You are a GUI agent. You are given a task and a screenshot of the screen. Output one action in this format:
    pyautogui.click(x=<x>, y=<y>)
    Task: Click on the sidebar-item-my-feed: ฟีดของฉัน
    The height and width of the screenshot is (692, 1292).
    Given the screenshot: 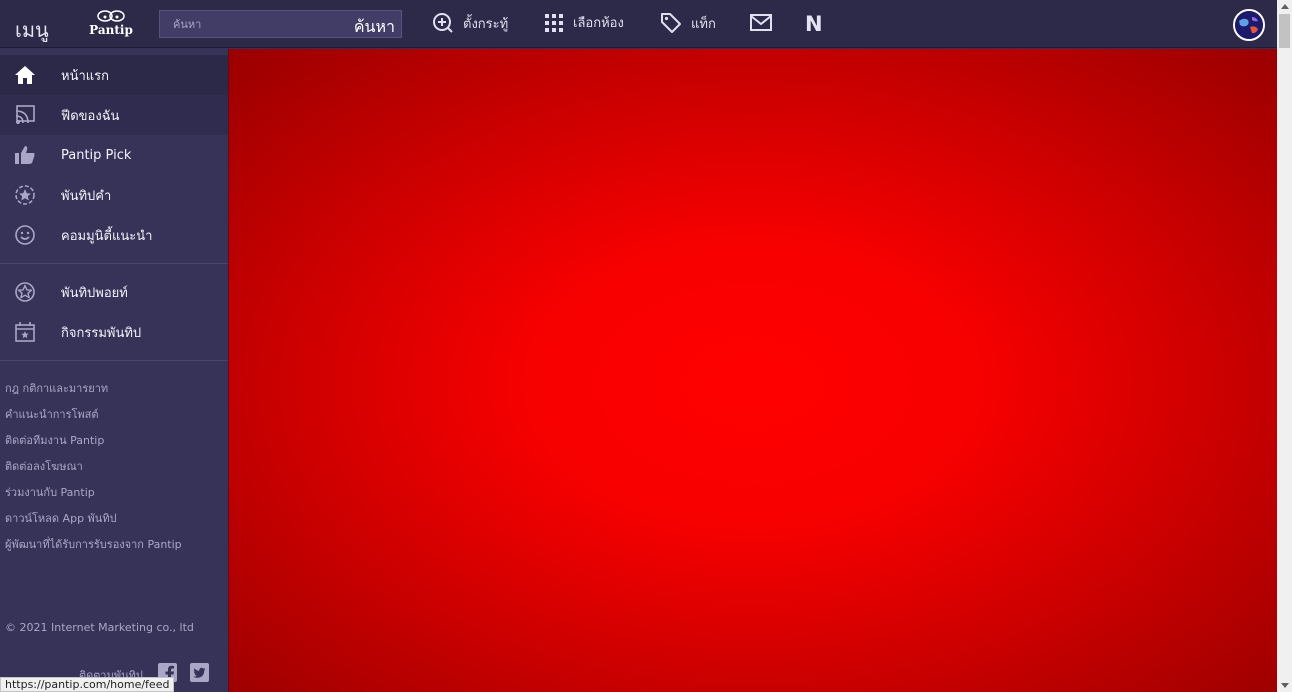 What is the action you would take?
    pyautogui.click(x=114, y=115)
    